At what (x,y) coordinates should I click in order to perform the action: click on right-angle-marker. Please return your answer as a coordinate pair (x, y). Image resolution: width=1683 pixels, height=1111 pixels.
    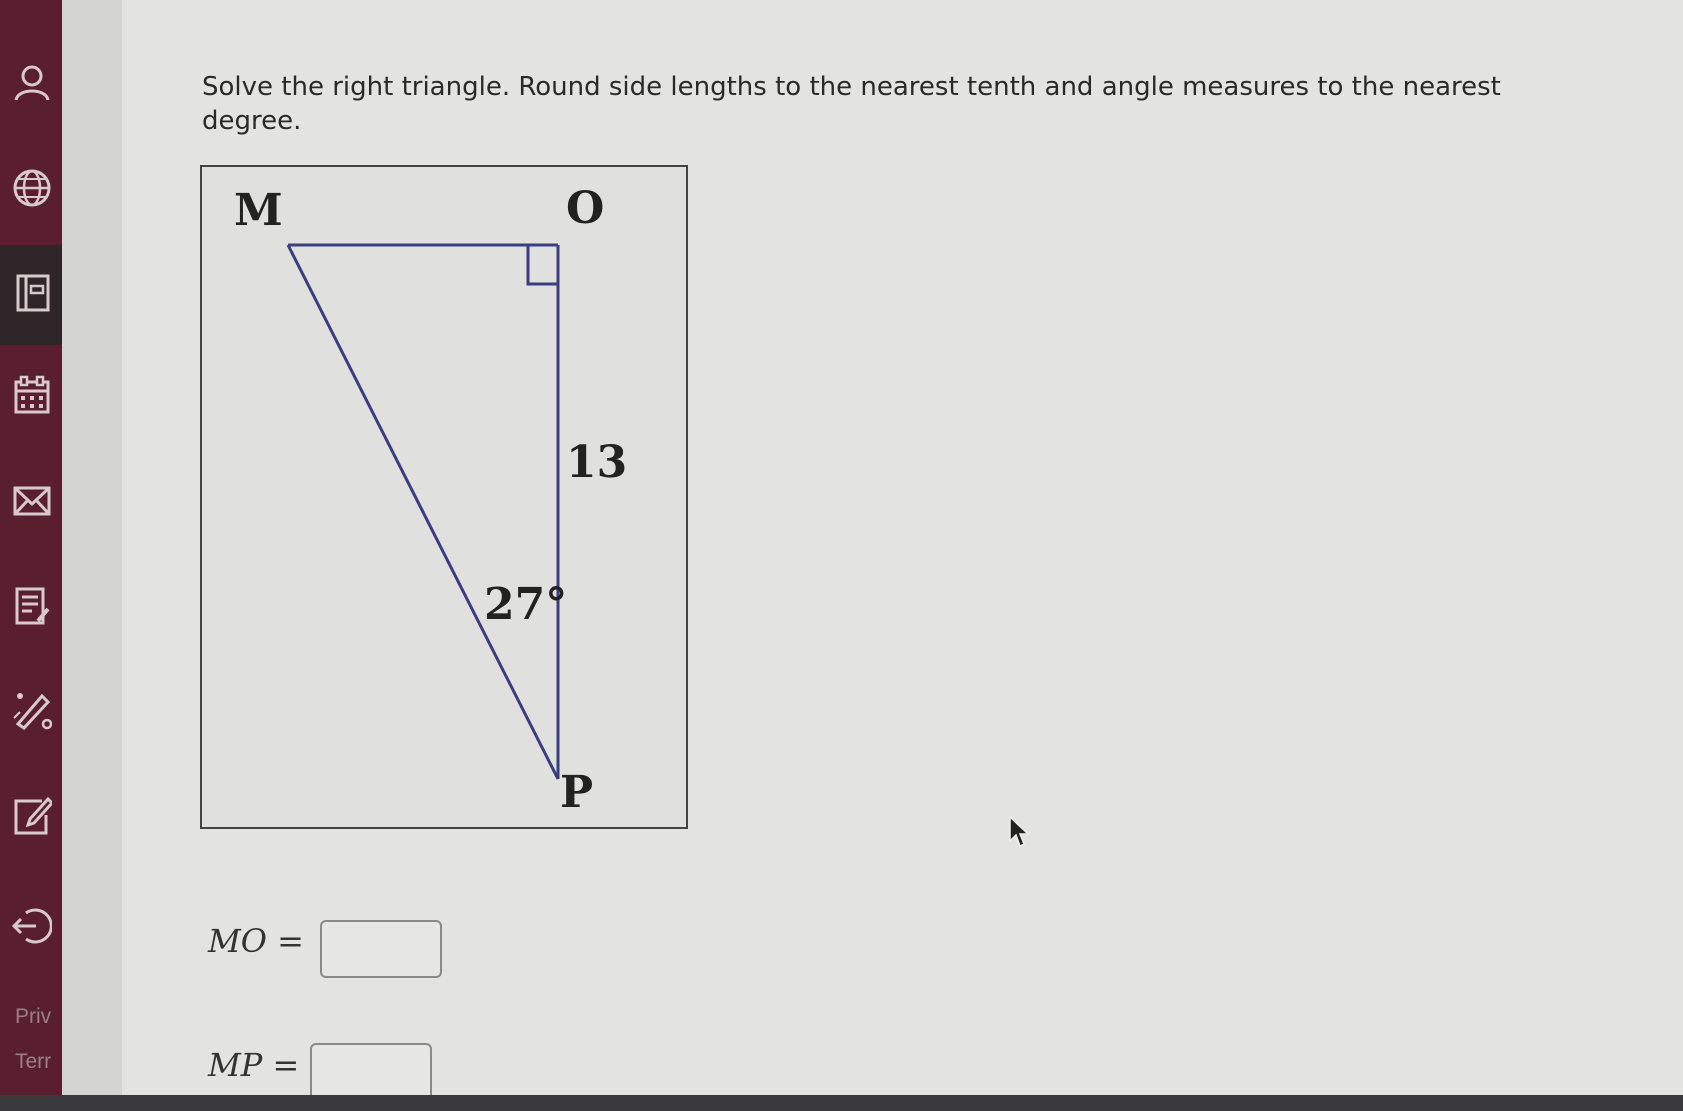
    Looking at the image, I should click on (542, 265).